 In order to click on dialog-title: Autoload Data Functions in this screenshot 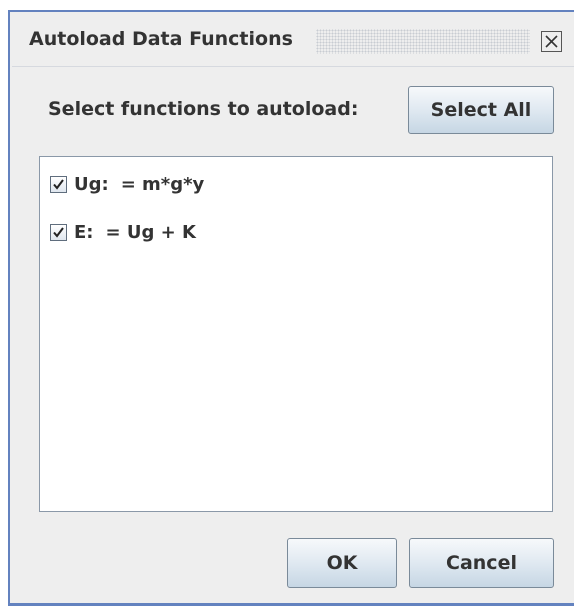, I will do `click(161, 39)`.